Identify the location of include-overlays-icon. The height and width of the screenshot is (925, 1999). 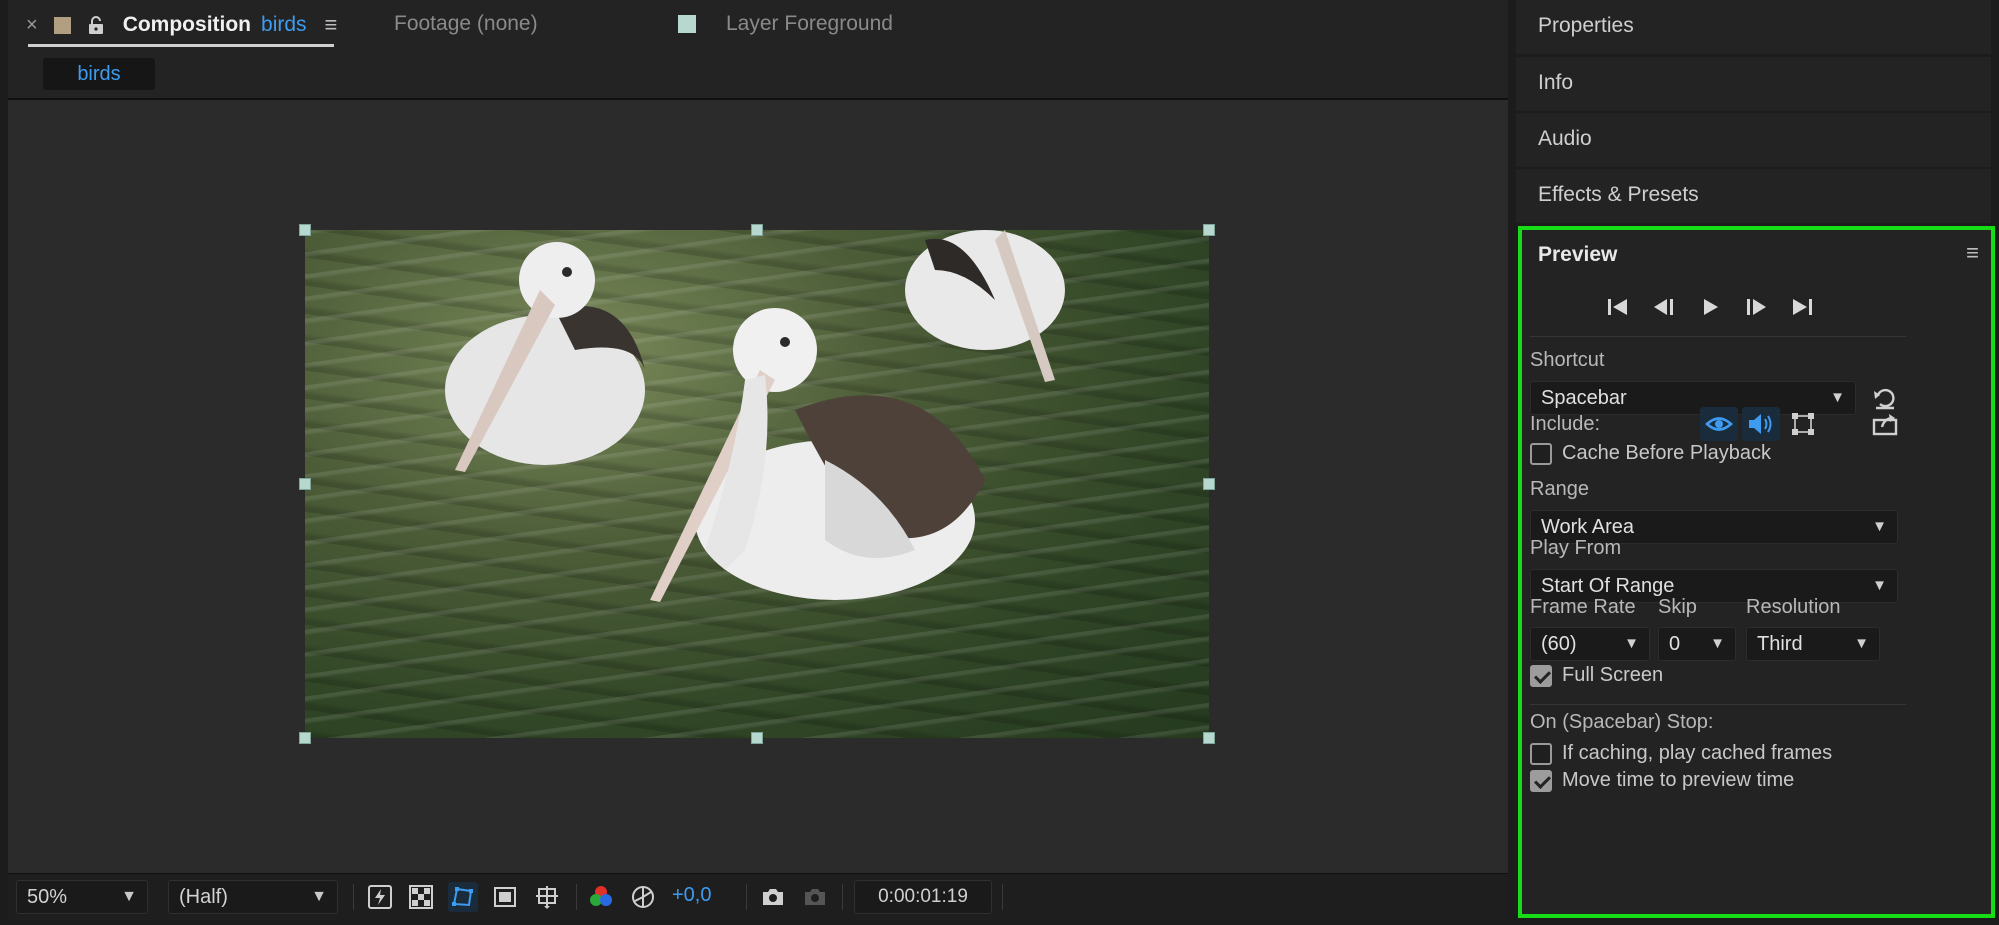
(1803, 424).